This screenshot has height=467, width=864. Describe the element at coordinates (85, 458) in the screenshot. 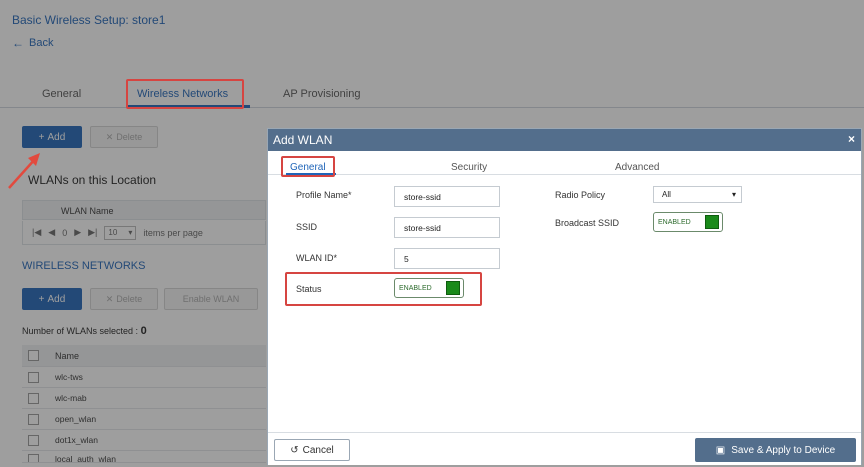

I see `wlan-name: local_auth_wlan` at that location.